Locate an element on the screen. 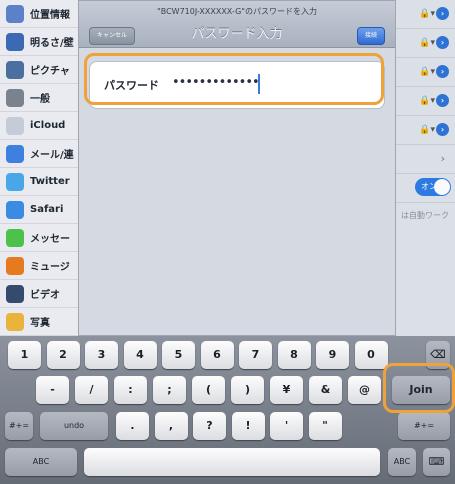  sidebar-item: 位置情報 is located at coordinates (42, 14).